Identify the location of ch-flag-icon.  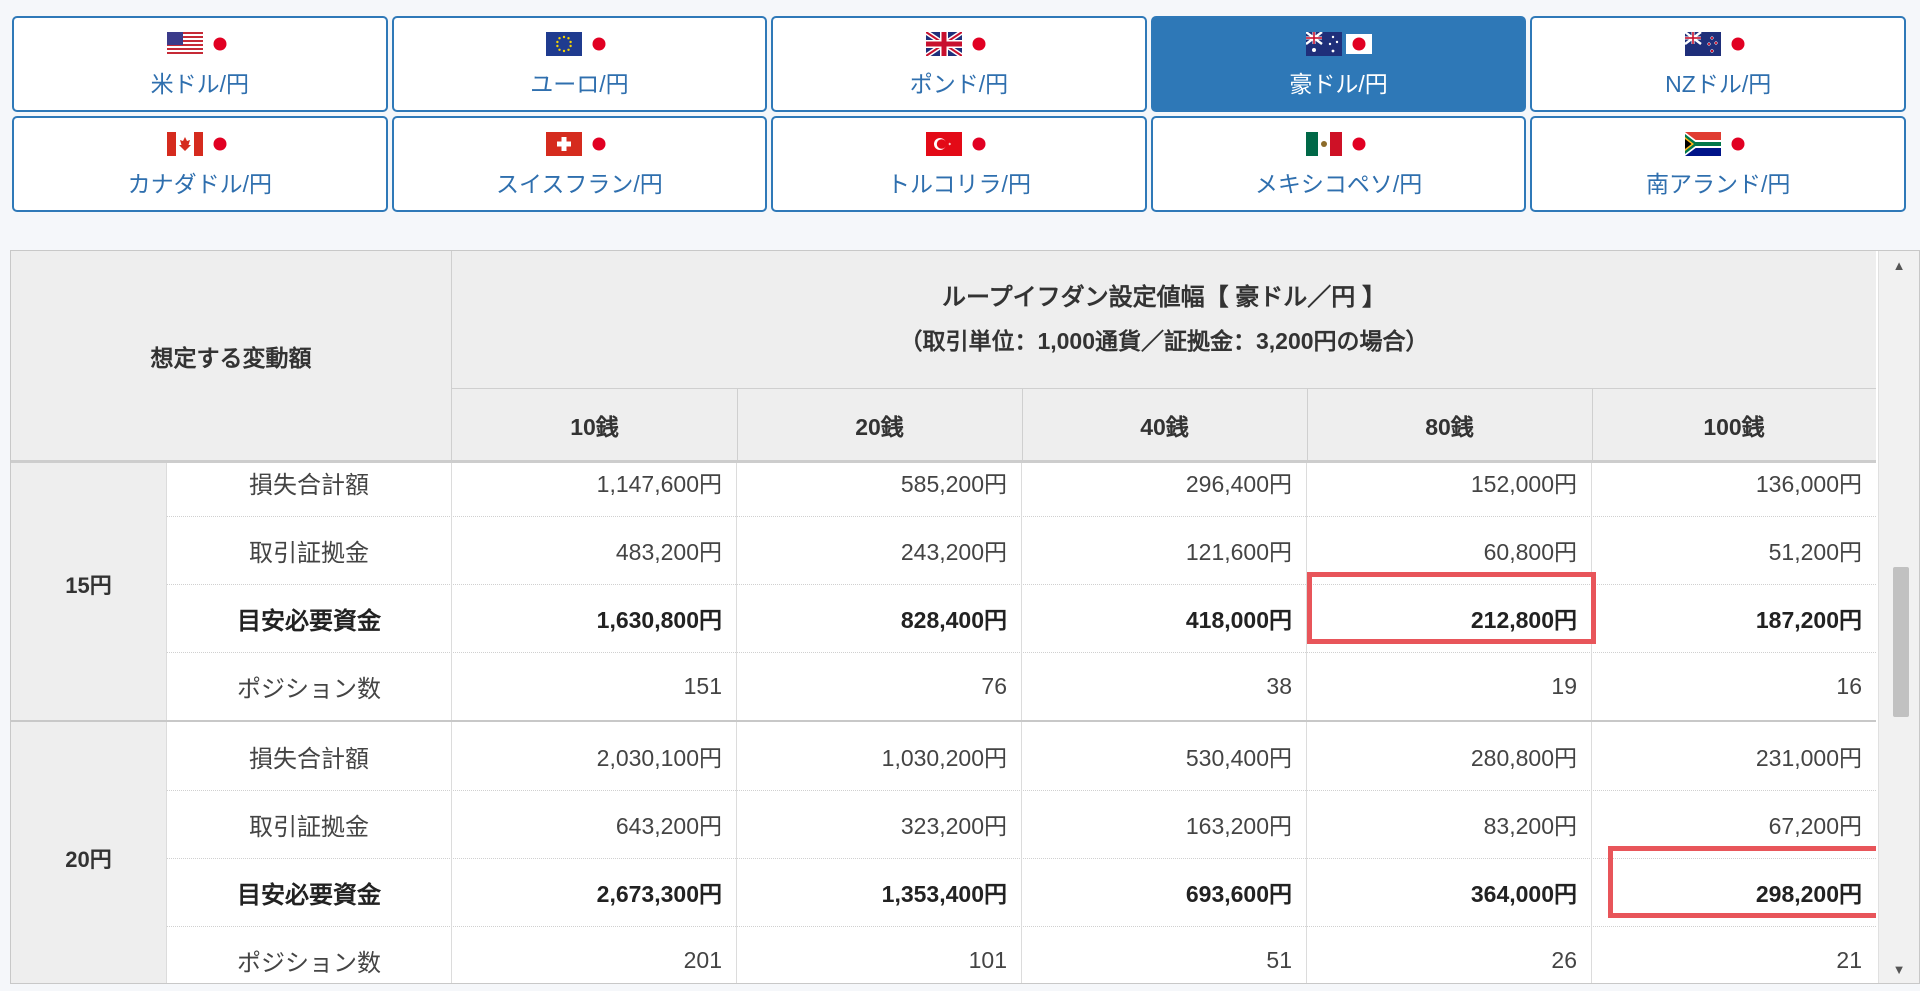
(564, 143).